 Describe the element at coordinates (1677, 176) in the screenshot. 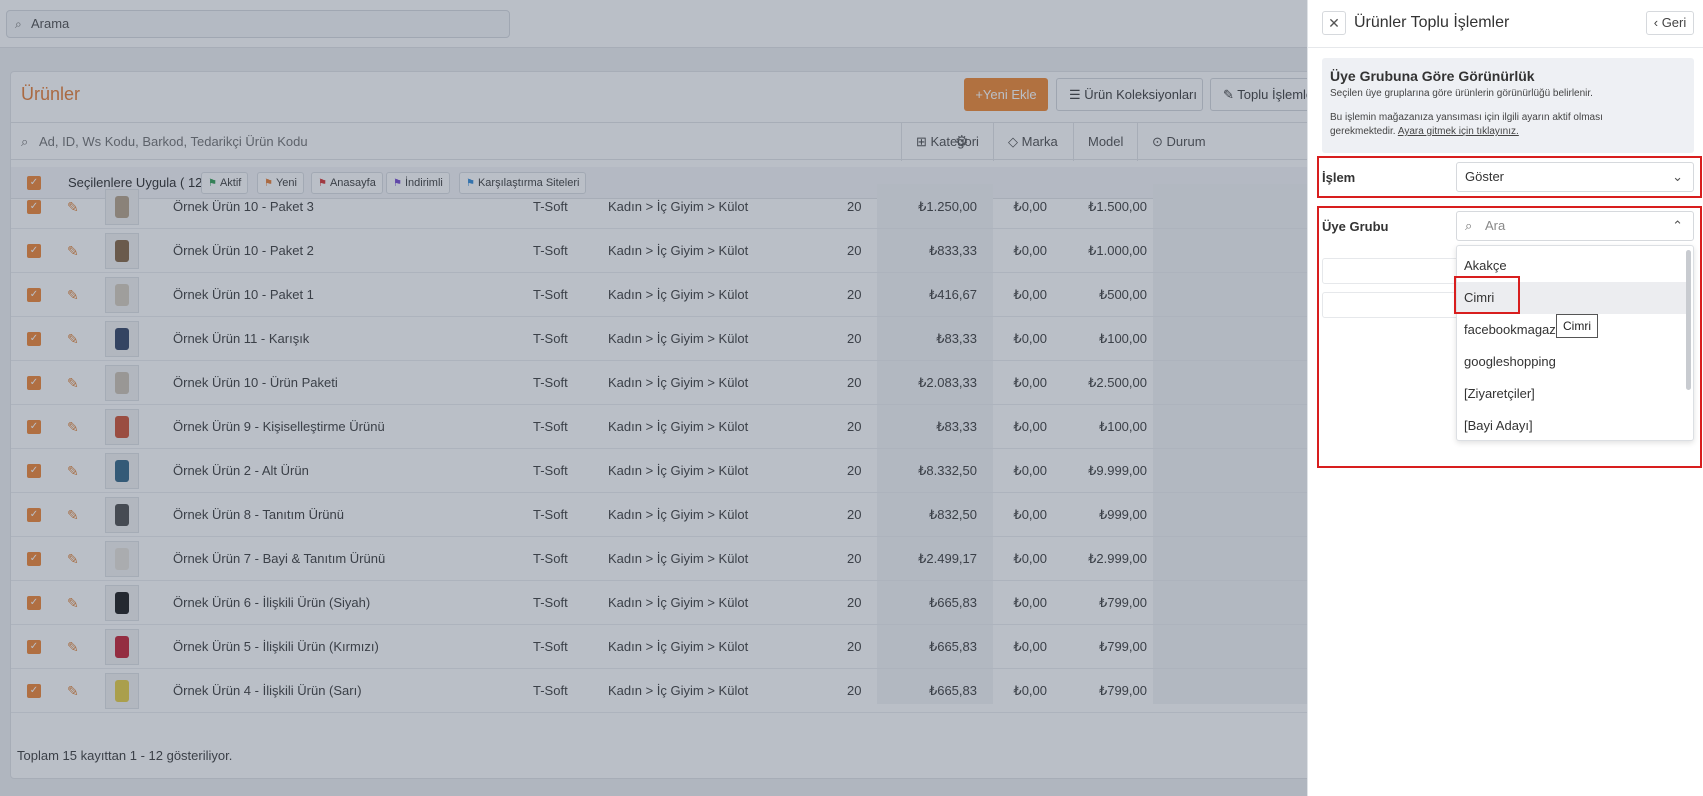

I see `chevron-down-icon: ⌄` at that location.